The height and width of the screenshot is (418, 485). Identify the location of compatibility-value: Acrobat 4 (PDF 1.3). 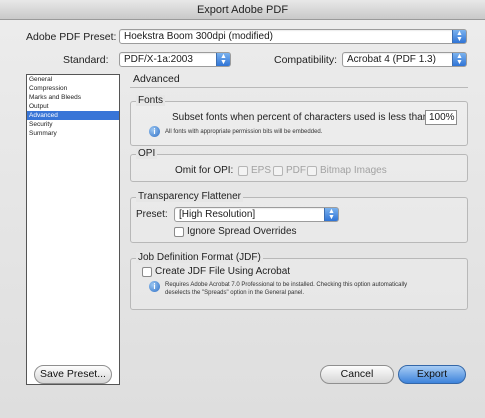
(391, 59).